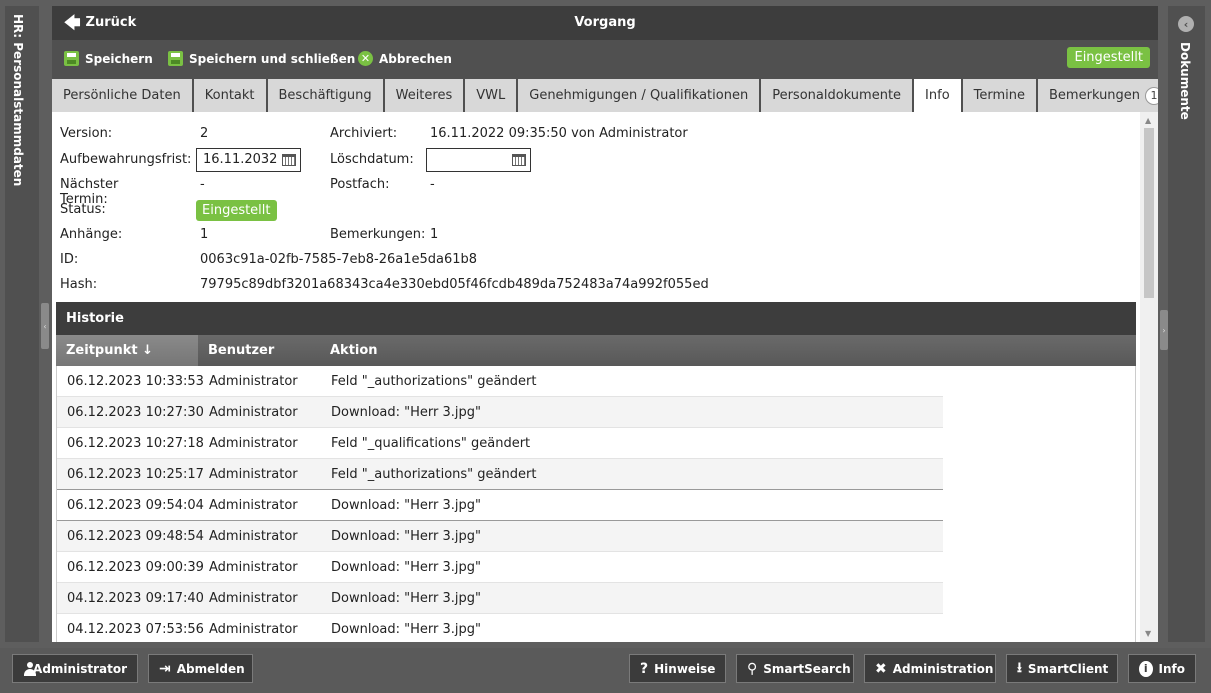 Image resolution: width=1211 pixels, height=693 pixels. I want to click on scrollbar-thumb, so click(1149, 213).